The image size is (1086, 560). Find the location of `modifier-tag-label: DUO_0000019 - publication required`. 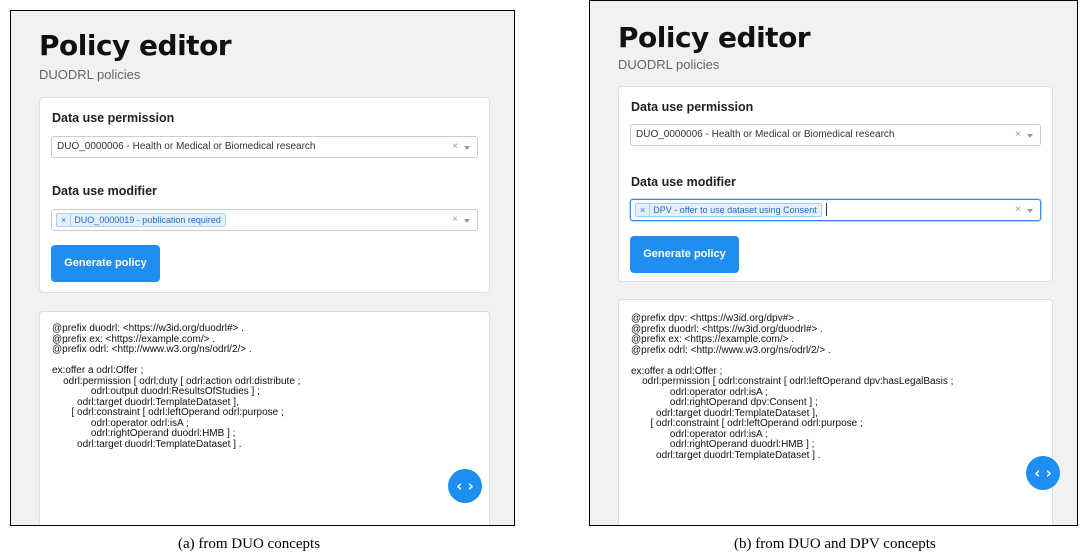

modifier-tag-label: DUO_0000019 - publication required is located at coordinates (147, 220).